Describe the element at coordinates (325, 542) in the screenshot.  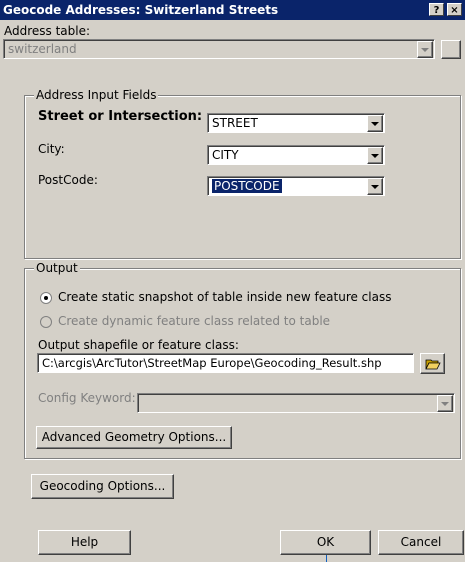
I see `ok-button: OK` at that location.